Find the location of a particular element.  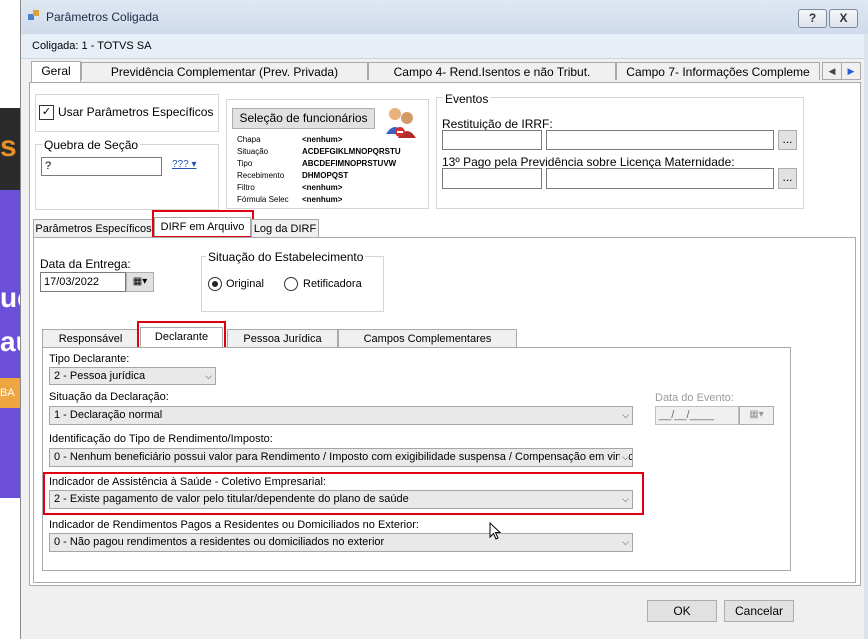

radio-selected-dot is located at coordinates (215, 284).